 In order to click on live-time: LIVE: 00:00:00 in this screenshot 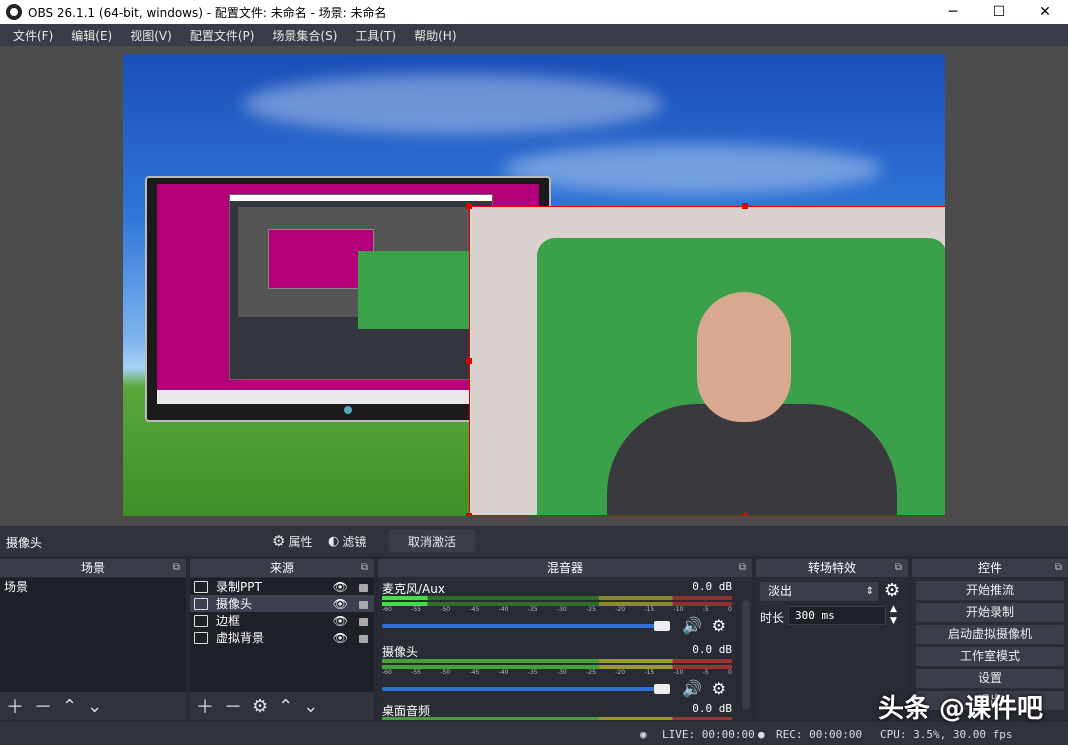, I will do `click(708, 734)`.